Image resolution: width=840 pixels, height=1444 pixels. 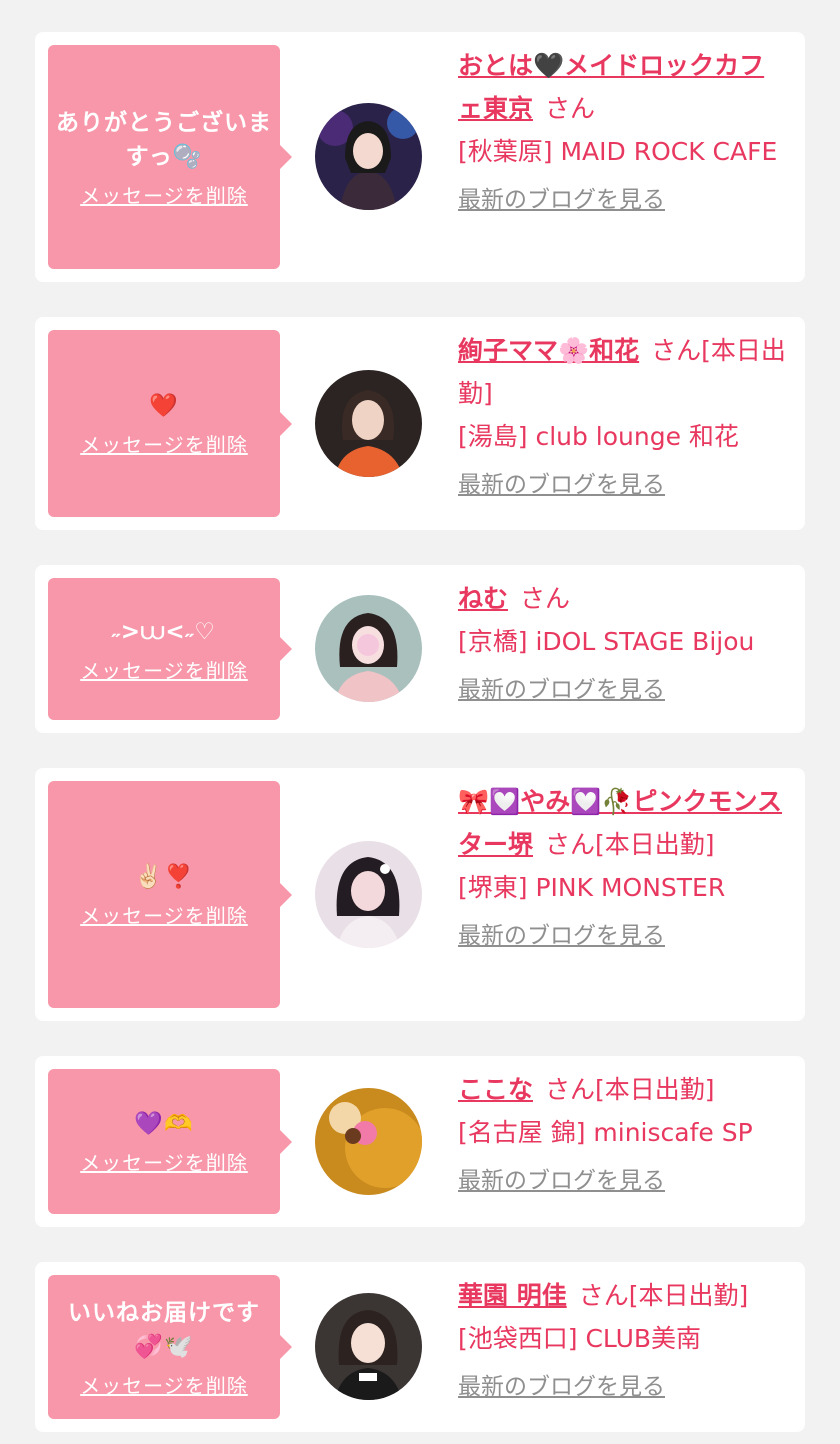 What do you see at coordinates (580, 1338) in the screenshot?
I see `shop-text: [池袋西口] CLUB美南` at bounding box center [580, 1338].